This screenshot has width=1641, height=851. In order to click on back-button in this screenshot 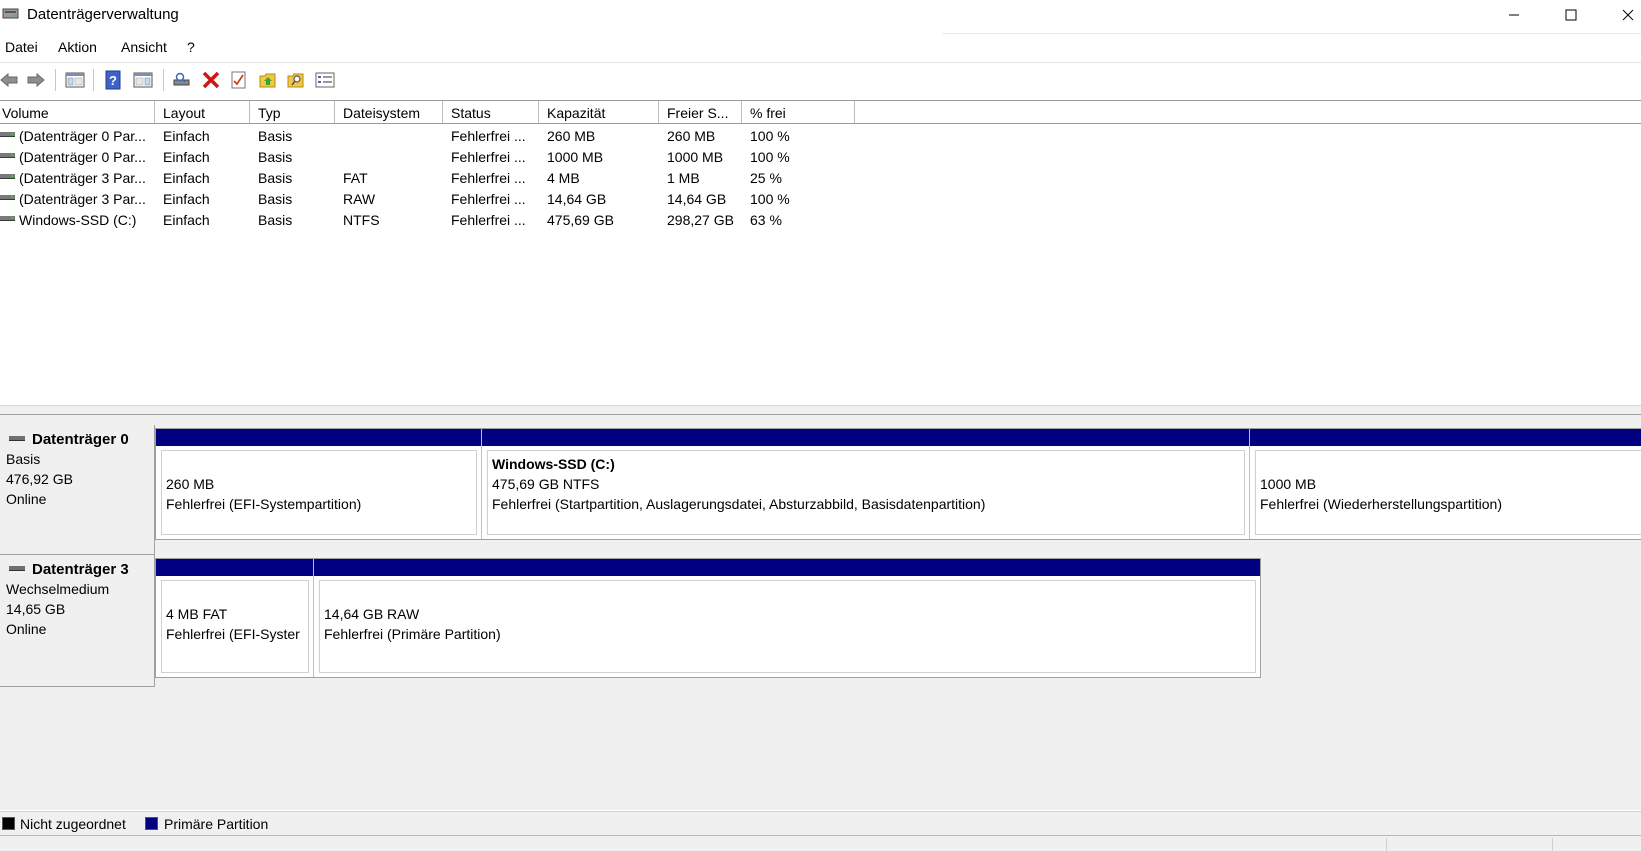, I will do `click(10, 80)`.